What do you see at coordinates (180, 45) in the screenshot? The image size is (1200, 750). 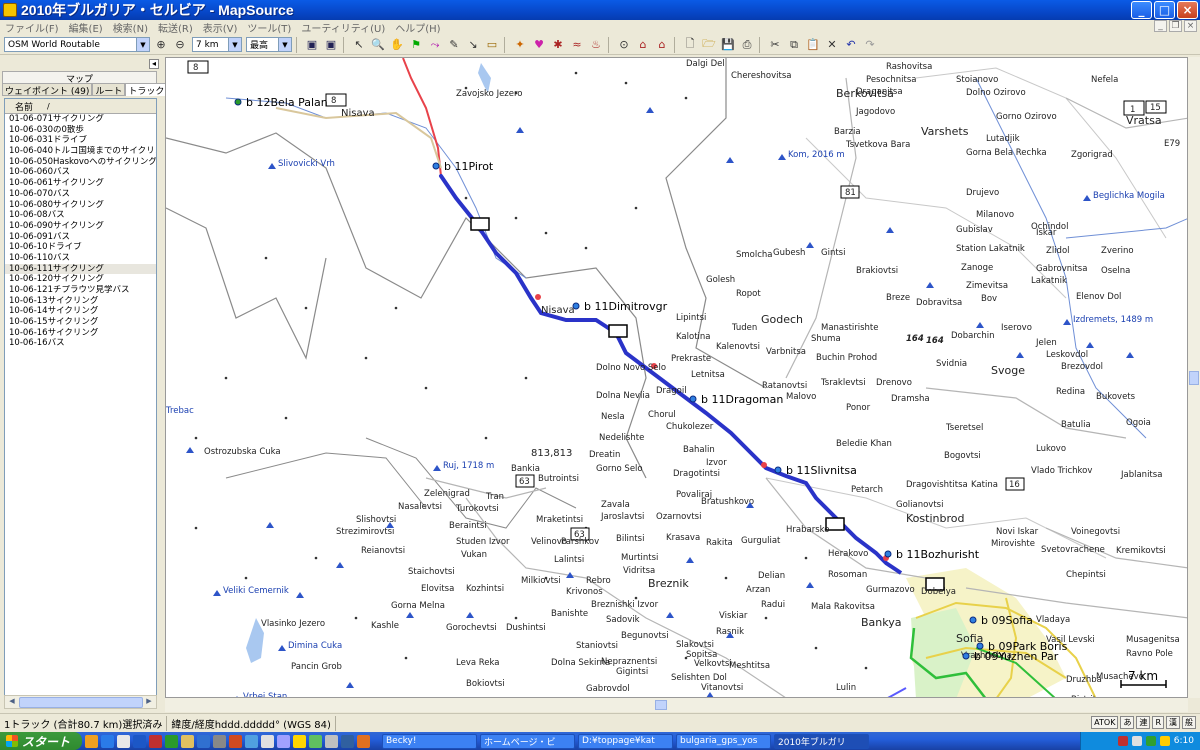 I see `zoom-out-icon: ⊖` at bounding box center [180, 45].